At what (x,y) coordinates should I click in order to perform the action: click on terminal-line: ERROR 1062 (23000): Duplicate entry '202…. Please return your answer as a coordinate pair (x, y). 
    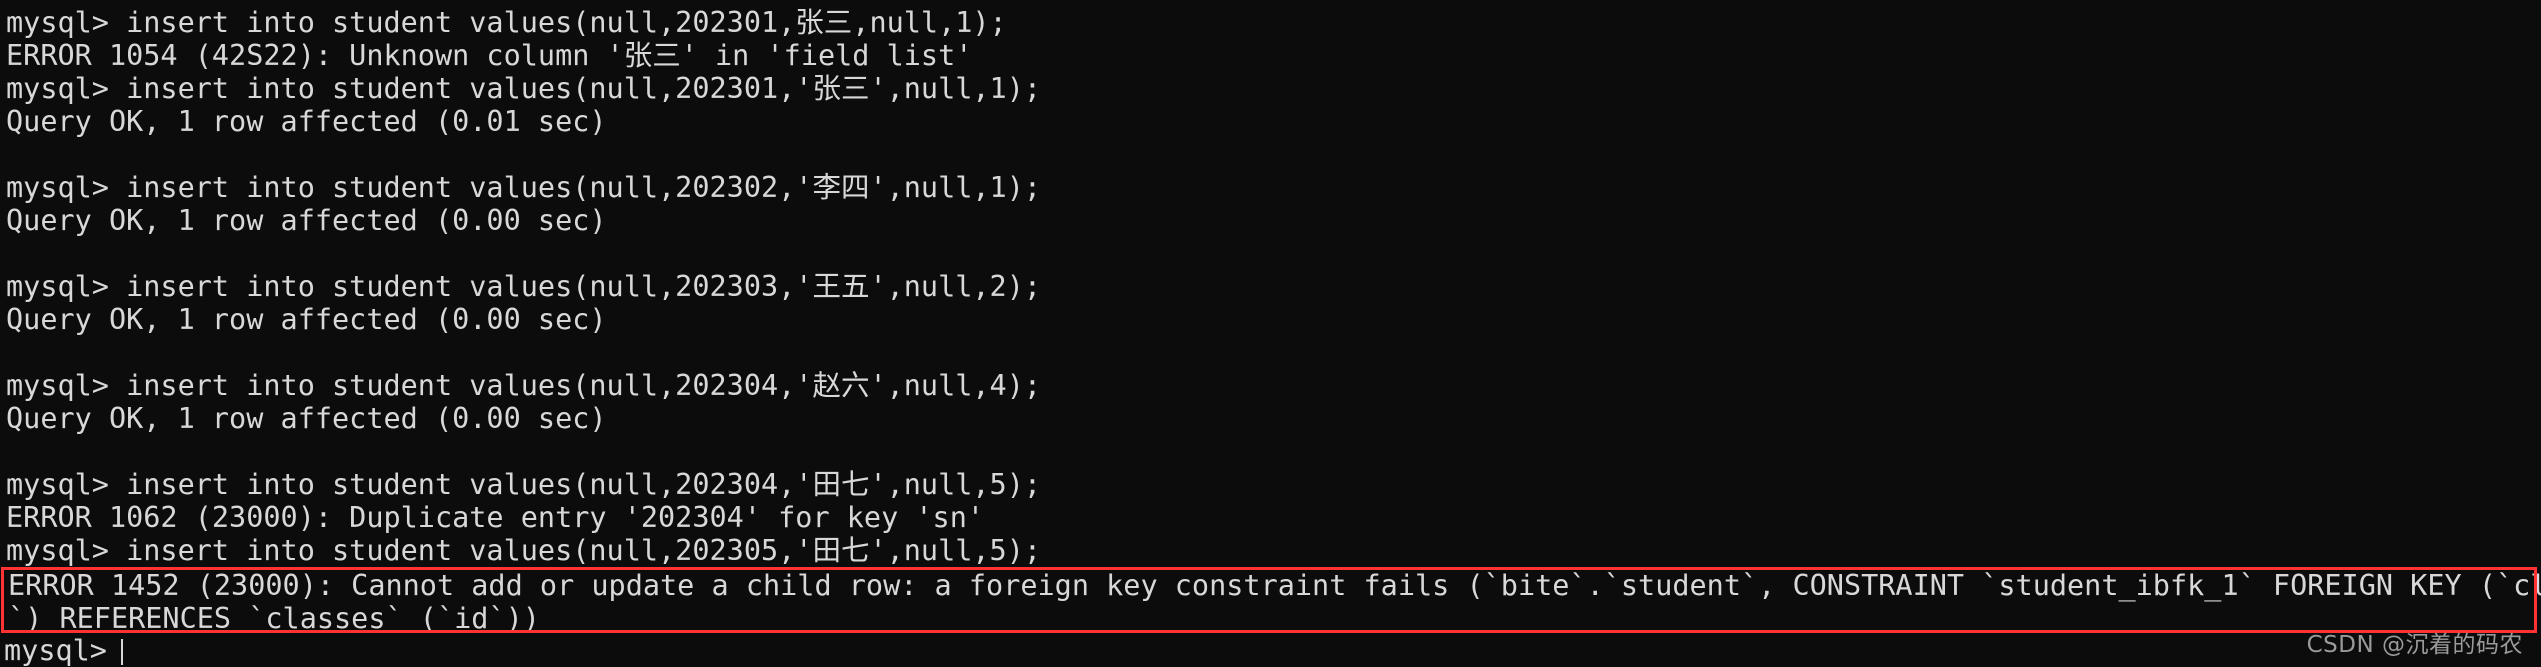
    Looking at the image, I should click on (495, 517).